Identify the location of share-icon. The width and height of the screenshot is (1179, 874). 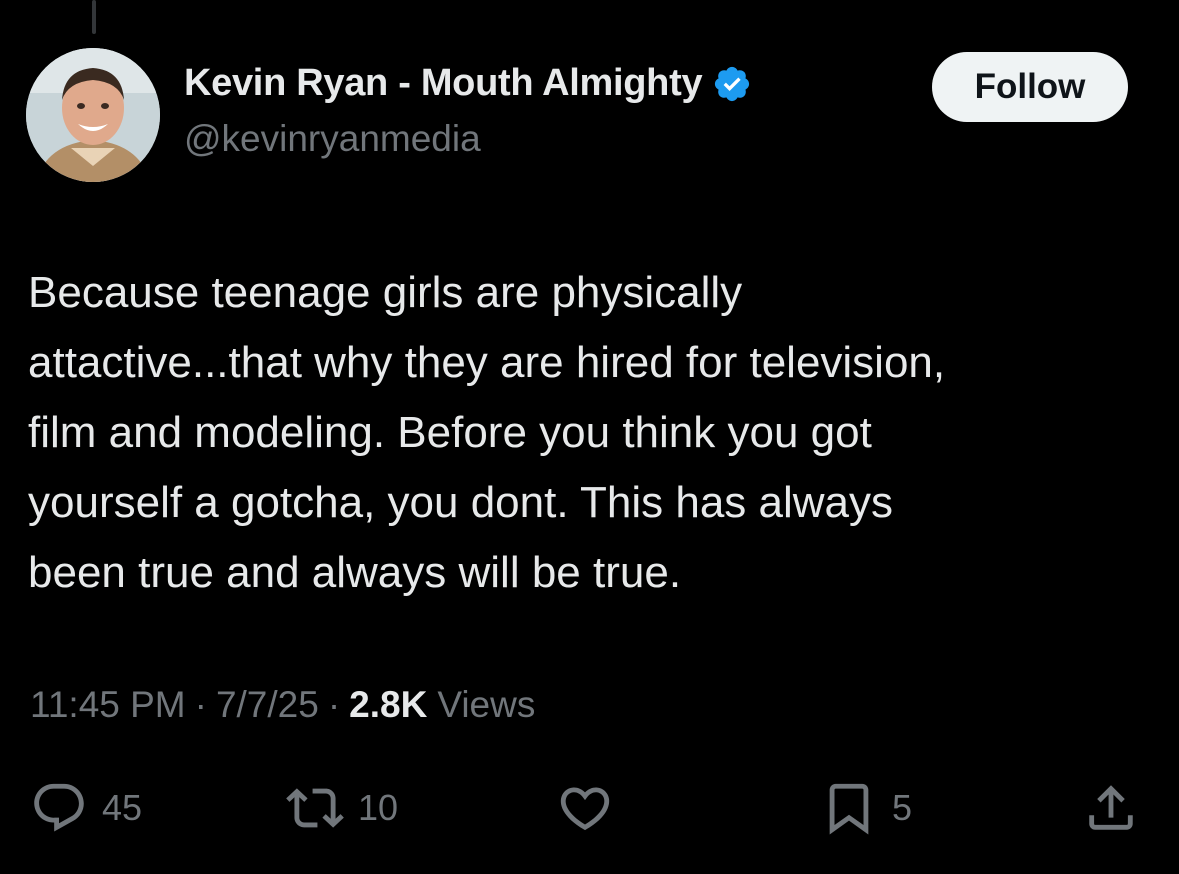
(1111, 808).